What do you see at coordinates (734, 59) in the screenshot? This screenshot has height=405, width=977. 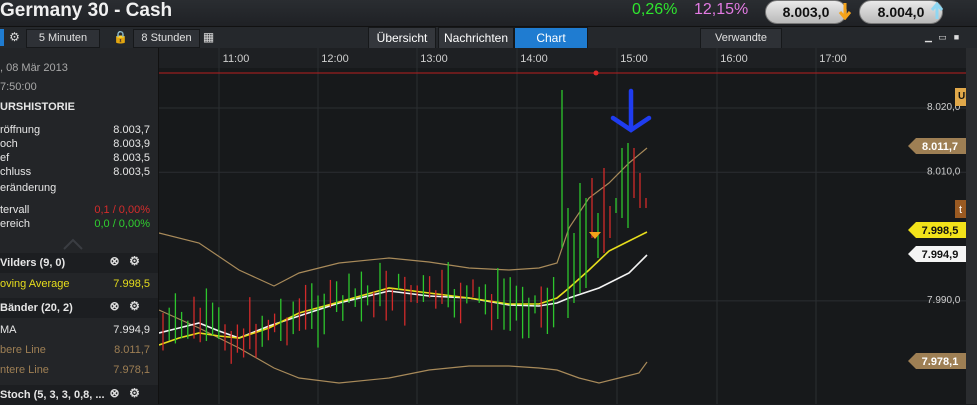 I see `time-tick-label: 16:00` at bounding box center [734, 59].